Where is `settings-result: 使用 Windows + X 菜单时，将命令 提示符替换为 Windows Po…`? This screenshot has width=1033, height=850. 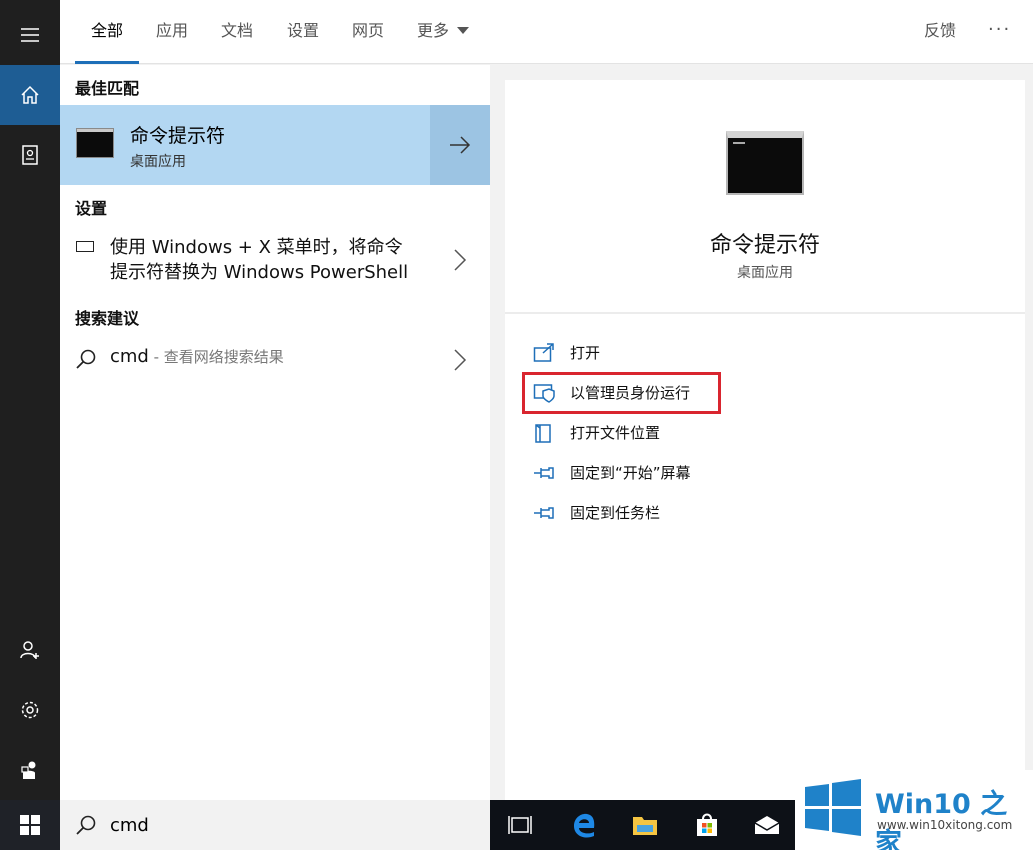
settings-result: 使用 Windows + X 菜单时，将命令 提示符替换为 Windows Po… is located at coordinates (275, 260).